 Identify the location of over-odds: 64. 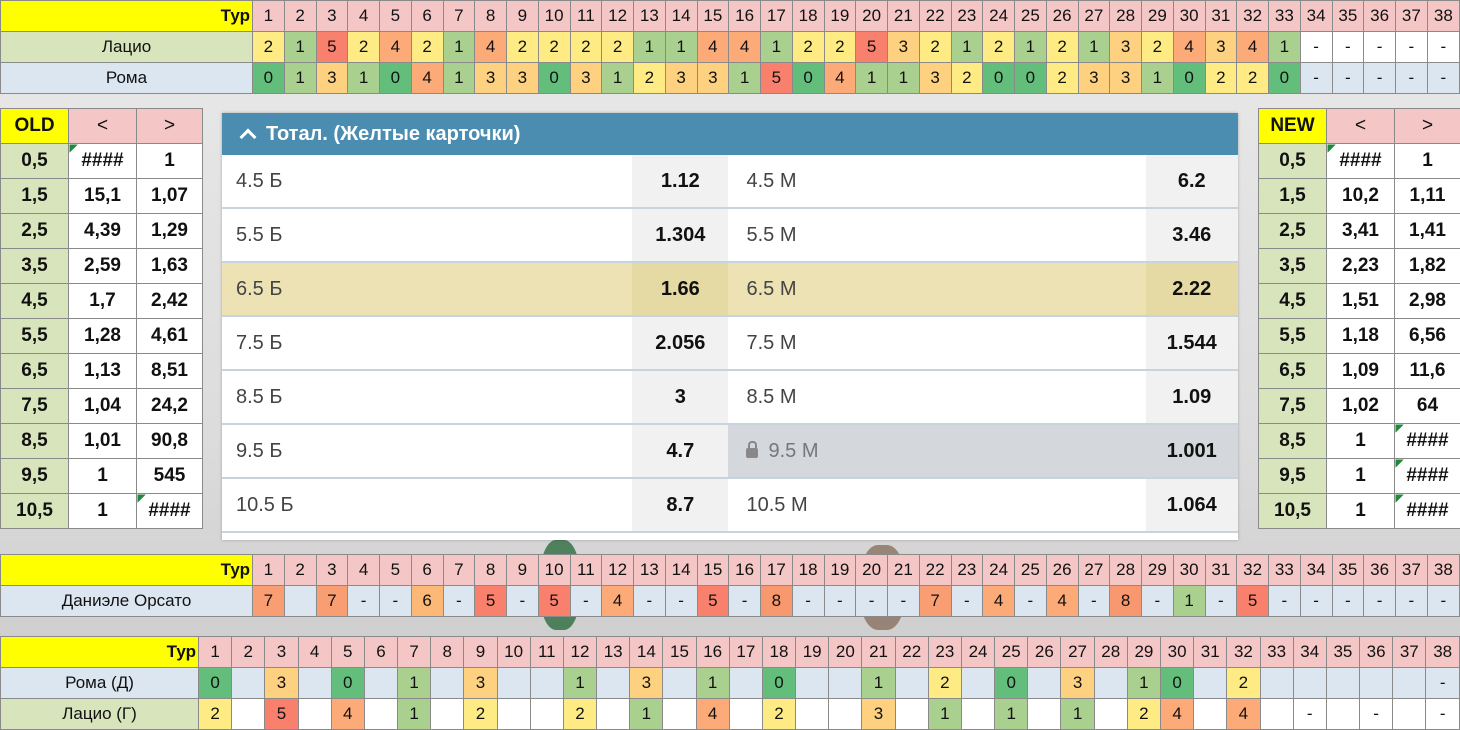
(1427, 406).